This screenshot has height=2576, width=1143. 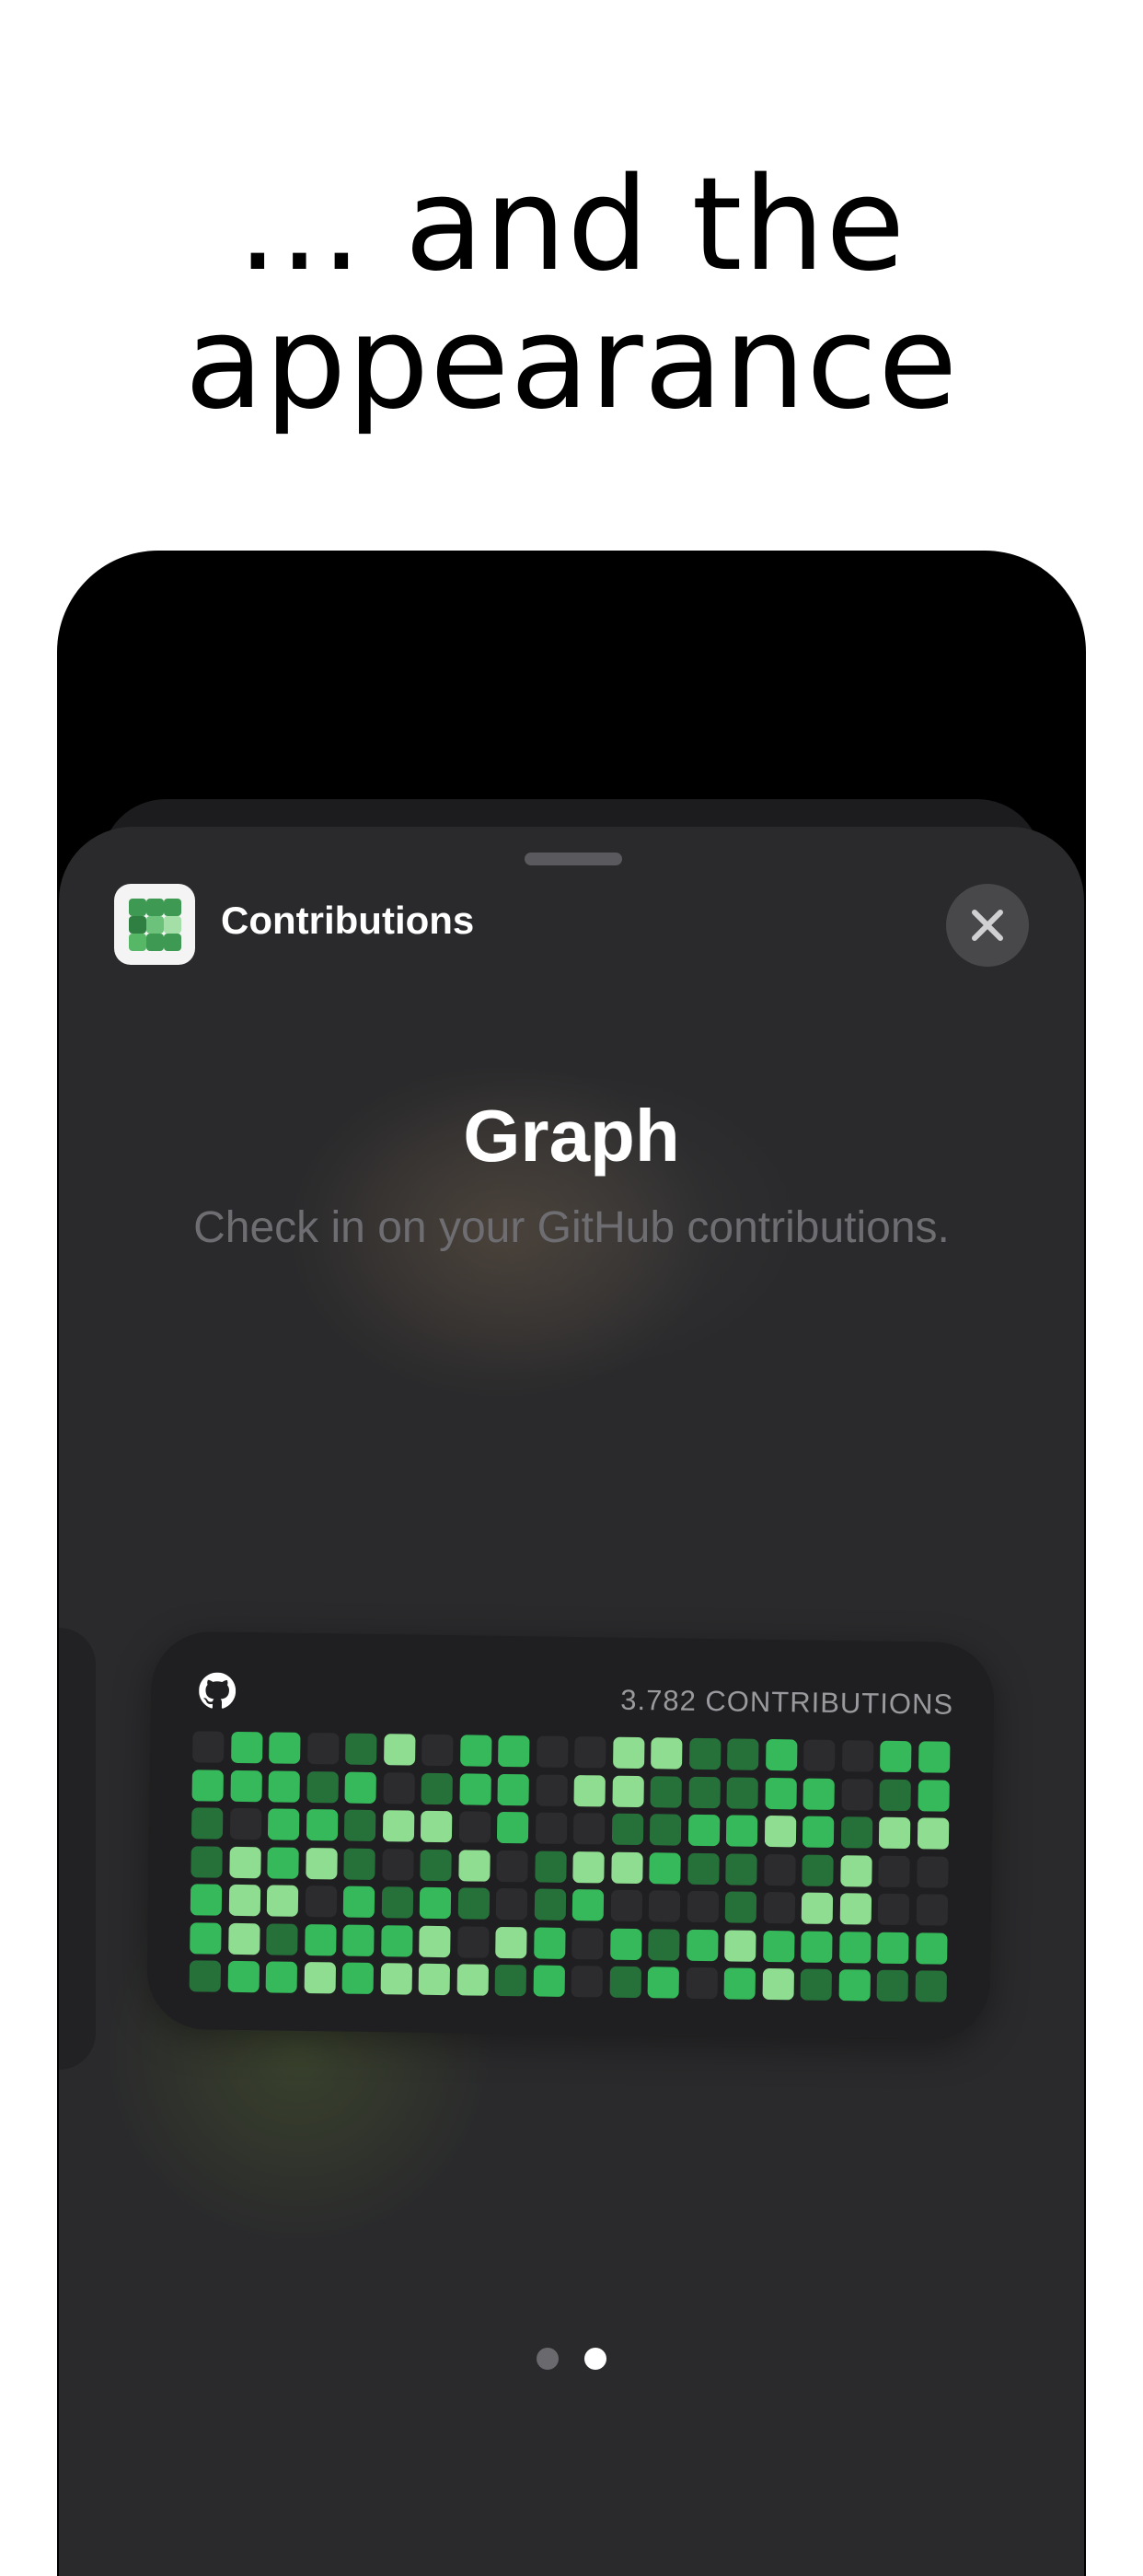 I want to click on page-indicator, so click(x=571, y=2361).